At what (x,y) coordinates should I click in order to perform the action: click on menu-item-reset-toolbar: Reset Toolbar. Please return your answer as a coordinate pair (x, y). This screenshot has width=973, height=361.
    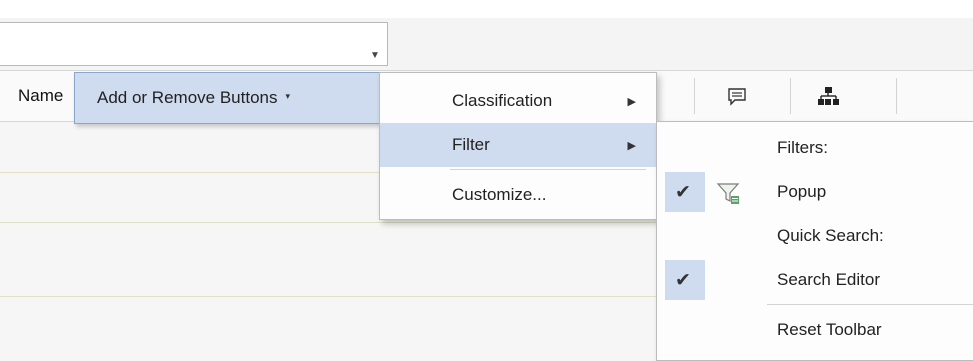
    Looking at the image, I should click on (815, 330).